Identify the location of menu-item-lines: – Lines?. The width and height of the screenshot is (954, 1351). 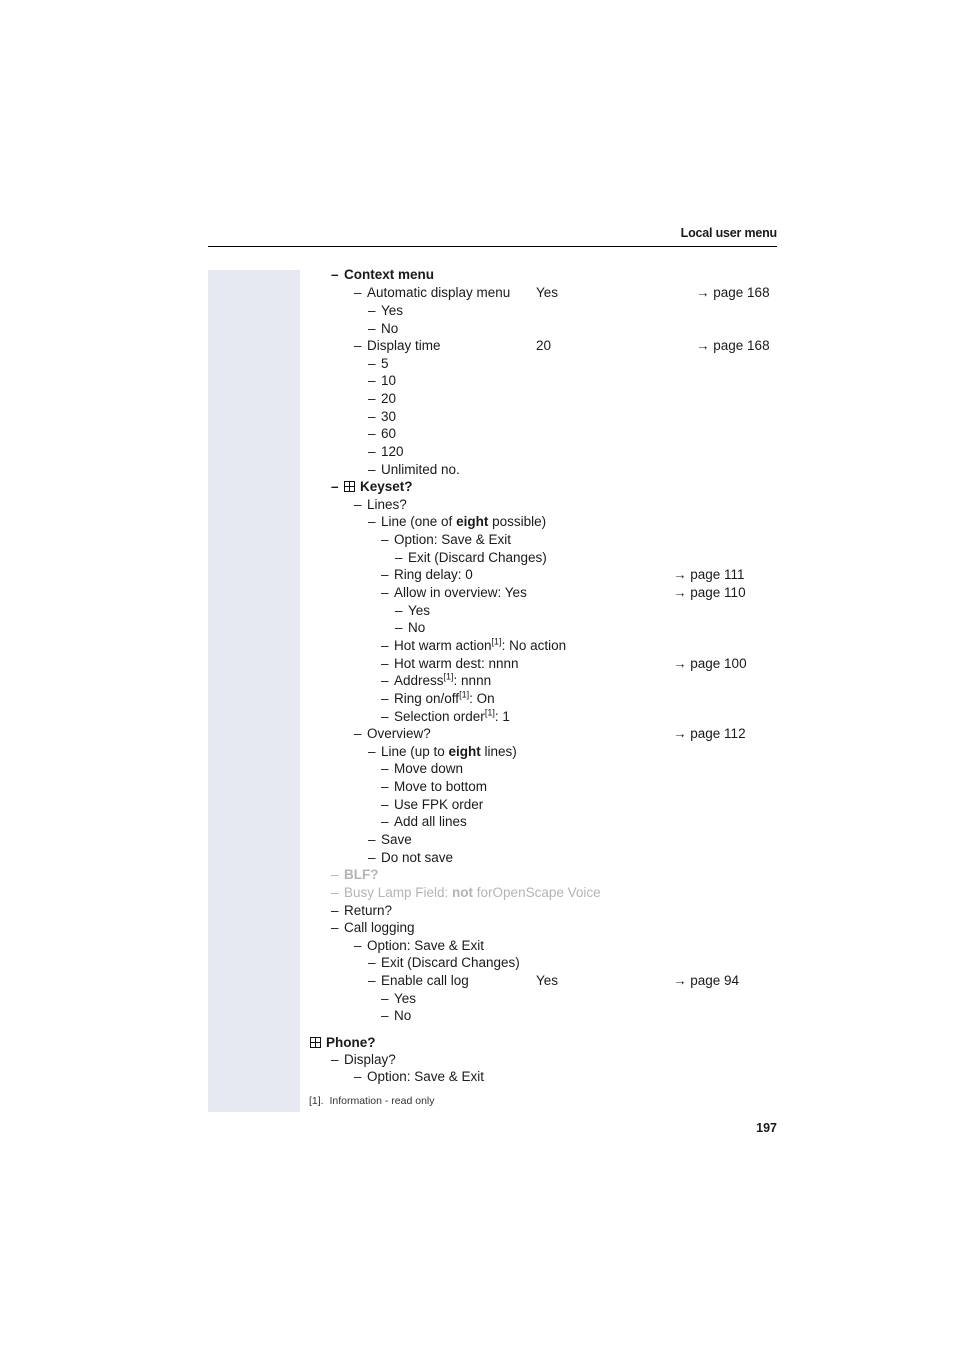
(380, 504).